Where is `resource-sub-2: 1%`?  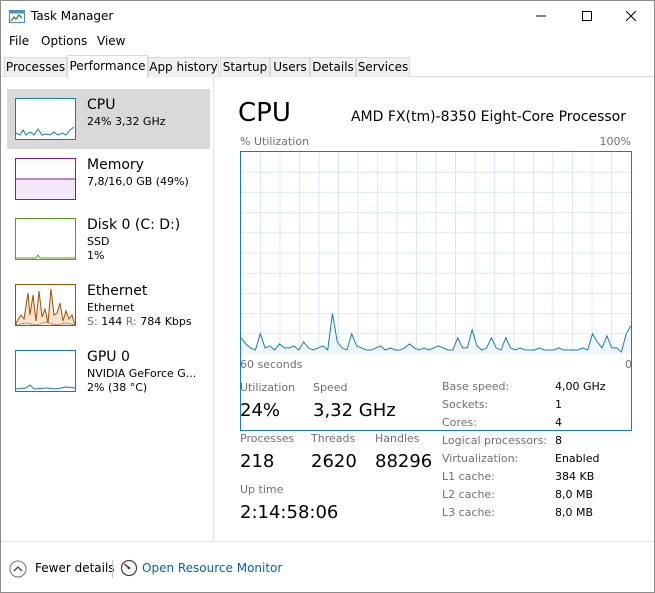
resource-sub-2: 1% is located at coordinates (96, 255).